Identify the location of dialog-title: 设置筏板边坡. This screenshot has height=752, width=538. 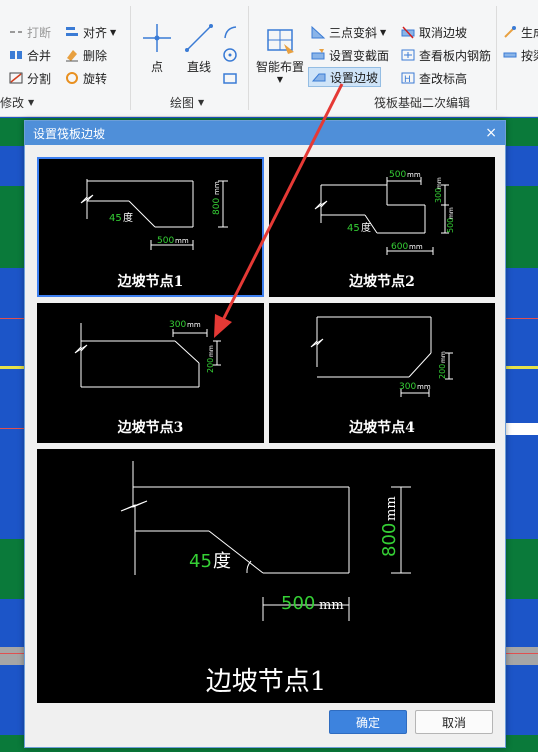
(69, 133).